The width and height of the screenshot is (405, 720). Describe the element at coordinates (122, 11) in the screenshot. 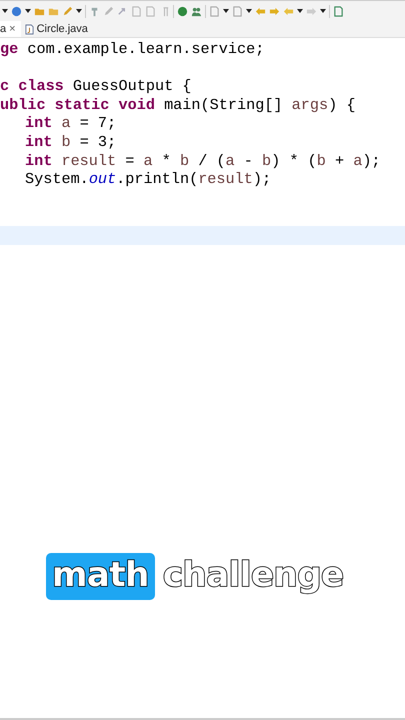

I see `arrow-icon` at that location.